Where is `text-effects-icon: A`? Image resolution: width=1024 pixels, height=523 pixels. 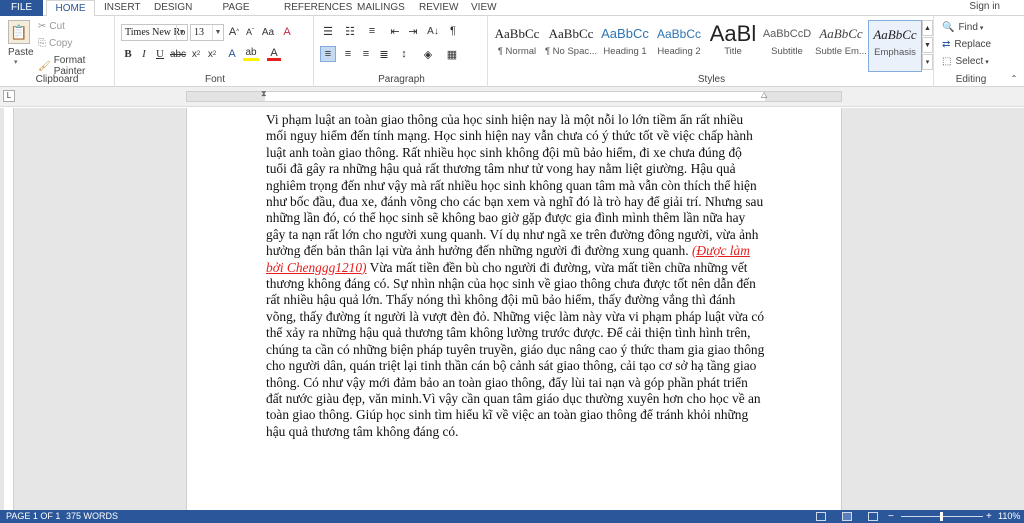 text-effects-icon: A is located at coordinates (232, 54).